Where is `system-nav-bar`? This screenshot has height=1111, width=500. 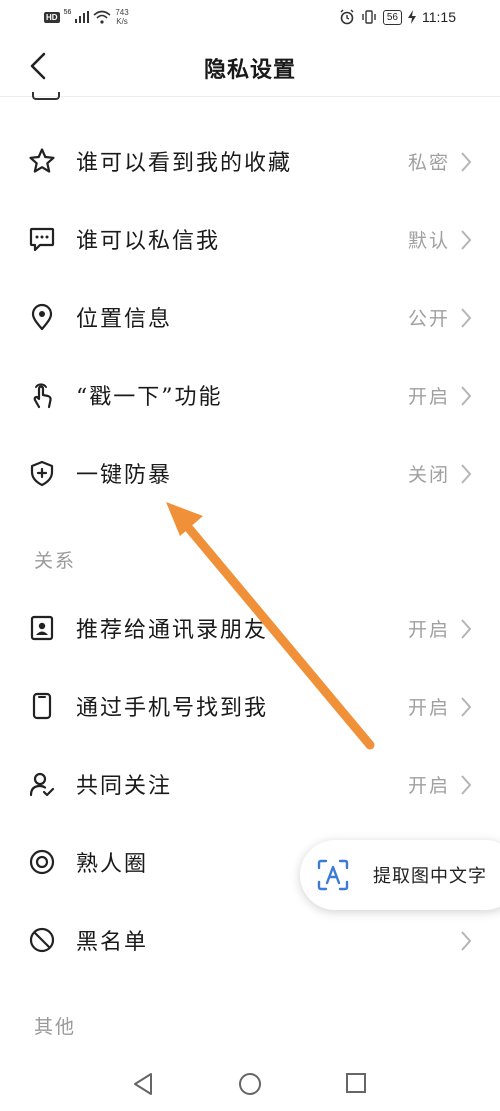 system-nav-bar is located at coordinates (250, 1085).